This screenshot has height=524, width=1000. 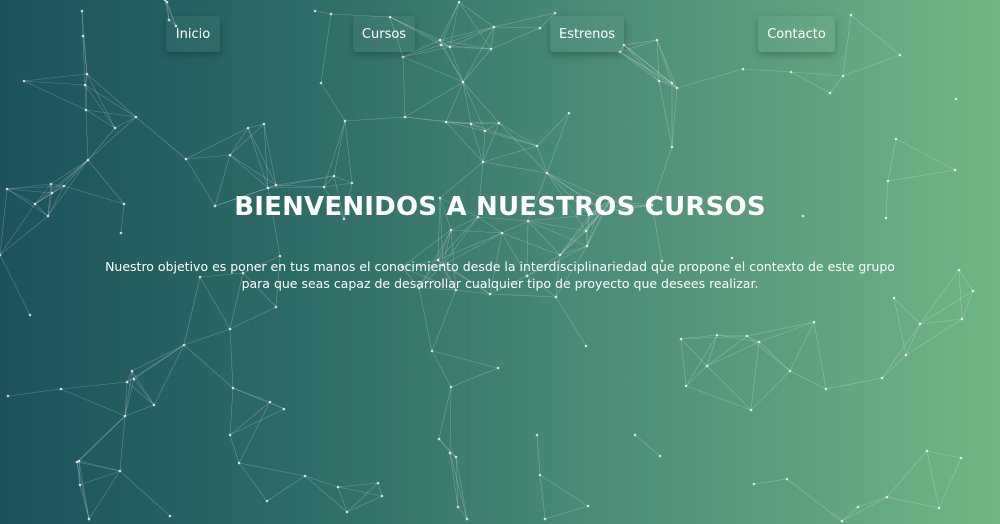 What do you see at coordinates (384, 34) in the screenshot?
I see `nav-cursos-button: Cursos` at bounding box center [384, 34].